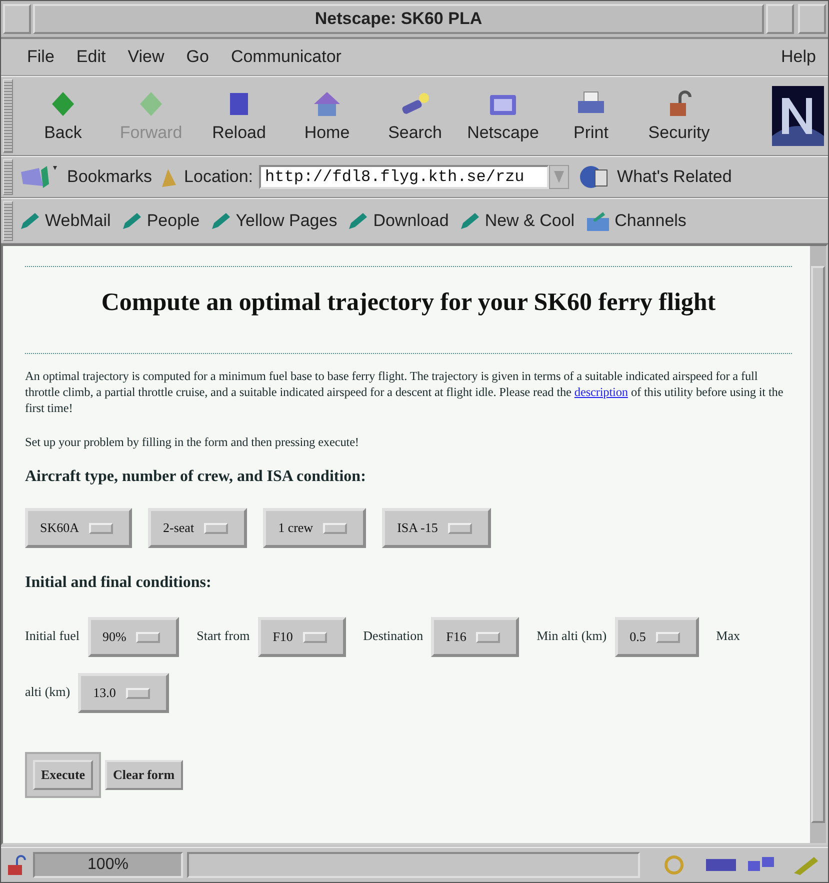  What do you see at coordinates (123, 693) in the screenshot?
I see `option-menu: 13.0` at bounding box center [123, 693].